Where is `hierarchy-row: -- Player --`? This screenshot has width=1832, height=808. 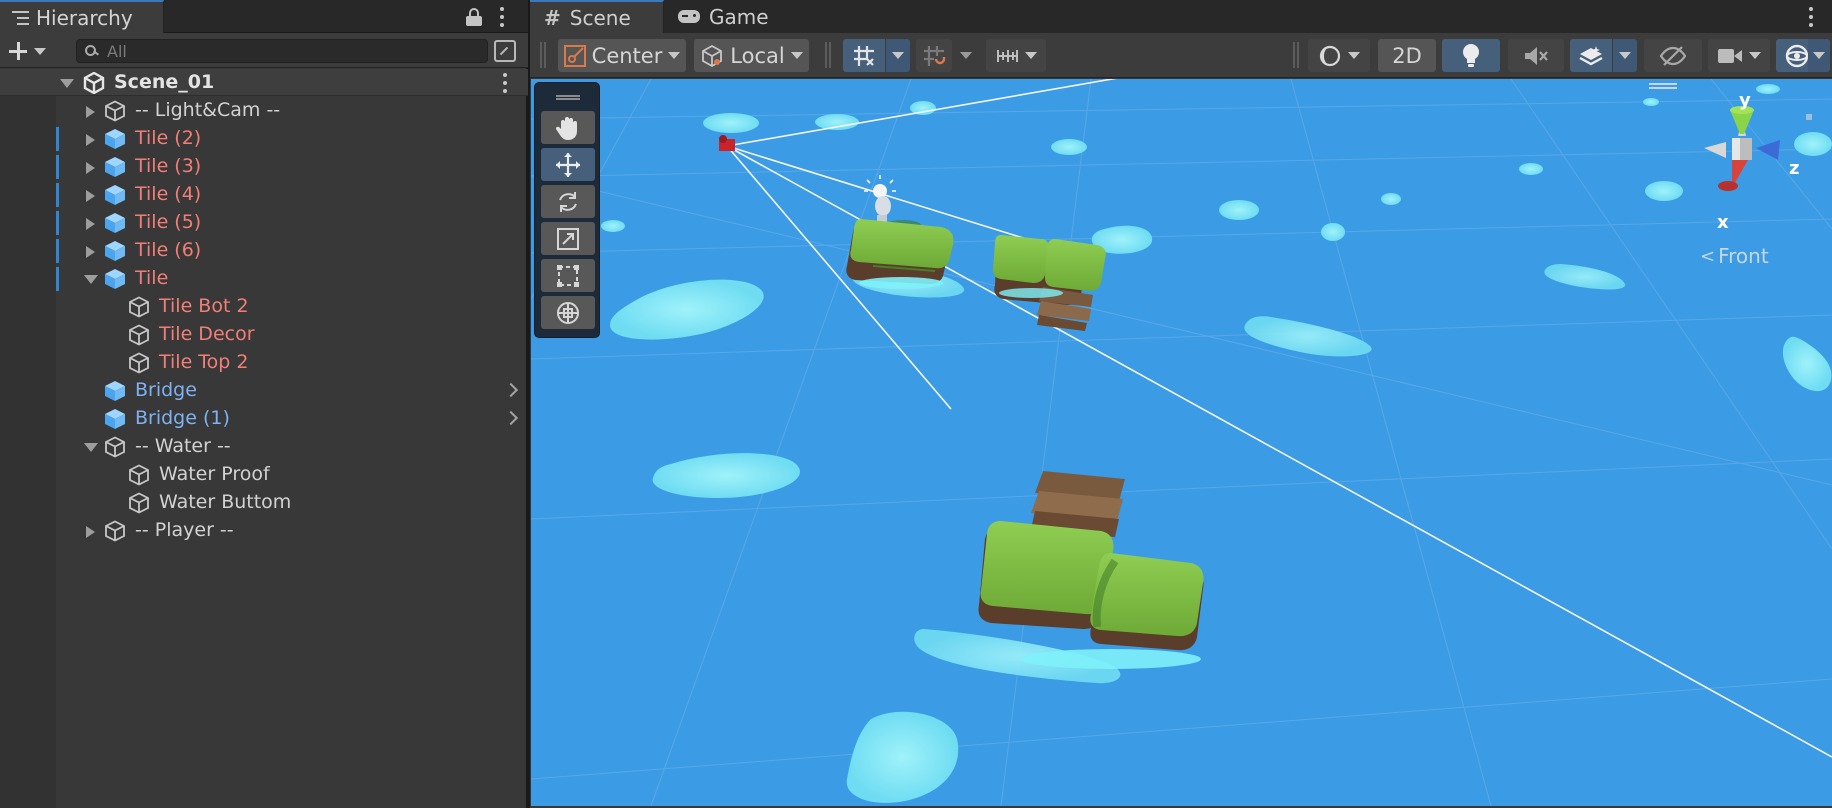 hierarchy-row: -- Player -- is located at coordinates (264, 531).